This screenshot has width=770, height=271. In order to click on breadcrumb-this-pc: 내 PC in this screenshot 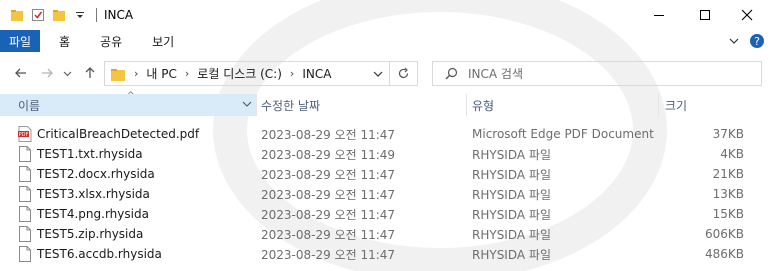, I will do `click(161, 73)`.